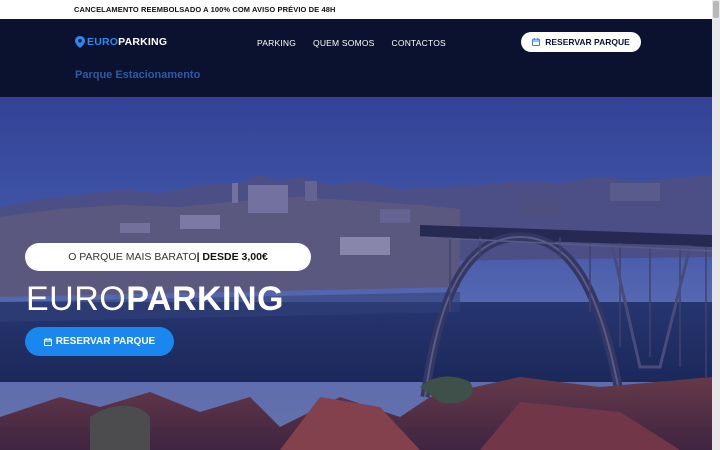 This screenshot has width=720, height=450. I want to click on page-title: Parque Estacionamento, so click(138, 75).